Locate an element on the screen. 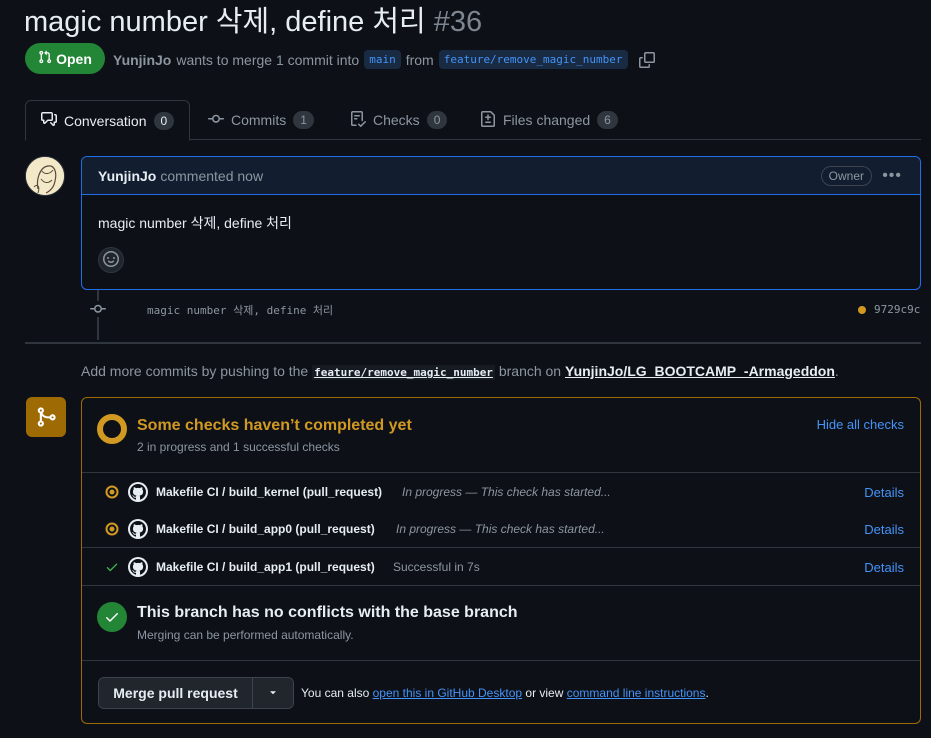 The height and width of the screenshot is (738, 931). owner-badge: Owner is located at coordinates (846, 176).